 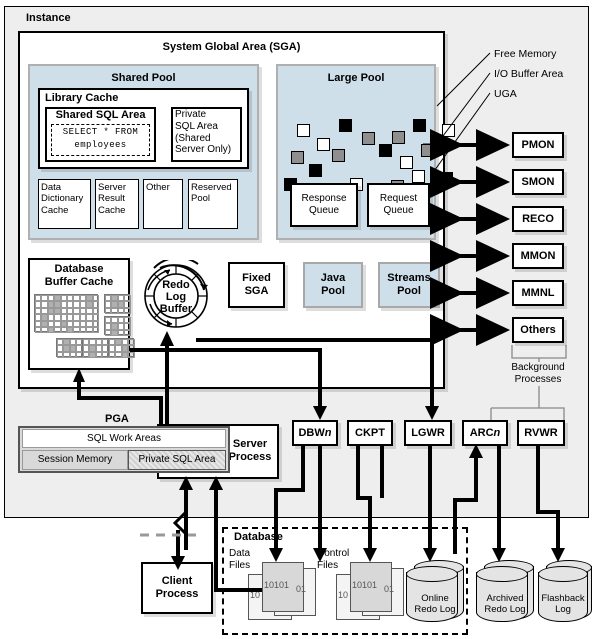 I want to click on process-label-rvwr: RVWR, so click(x=541, y=433).